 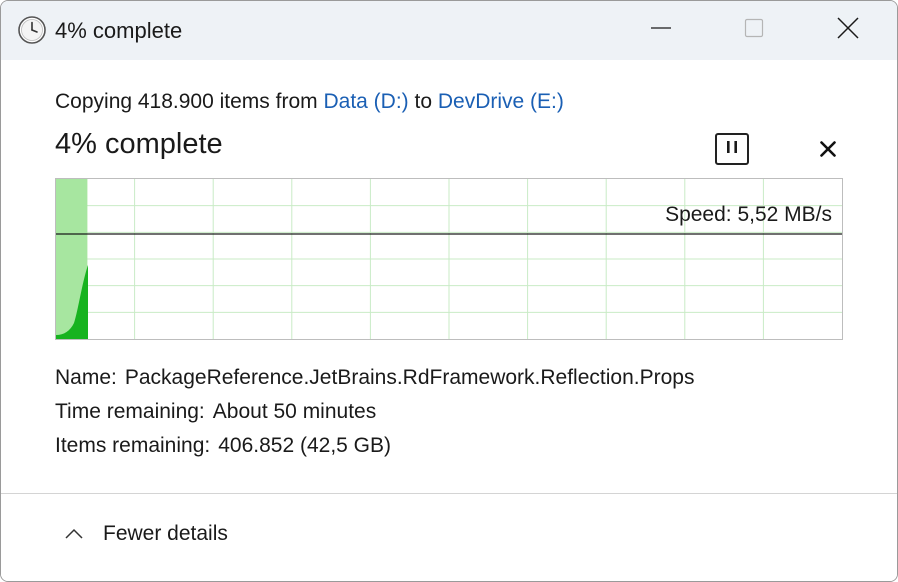 I want to click on destination-link: DevDrive (E:), so click(x=501, y=101).